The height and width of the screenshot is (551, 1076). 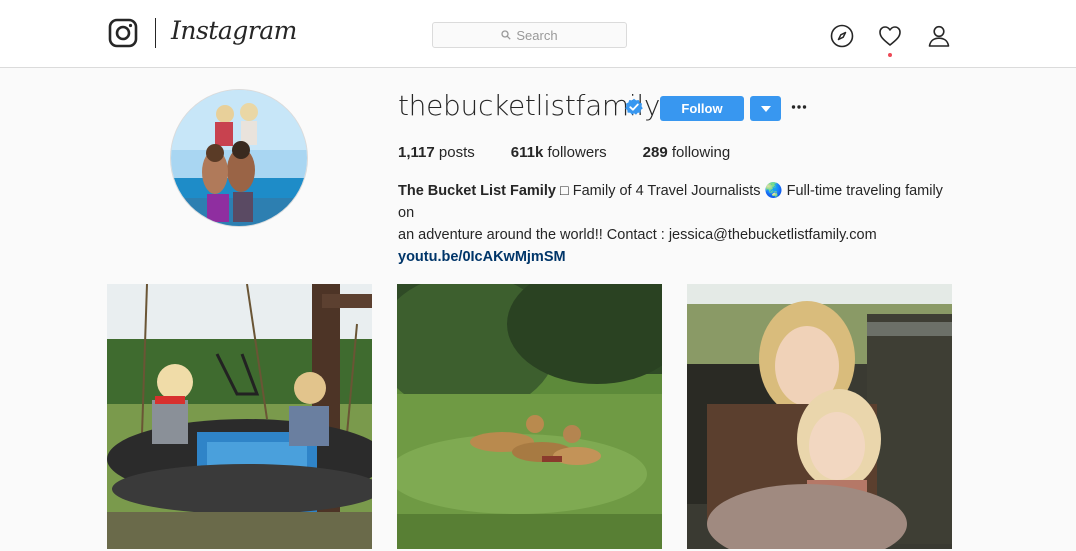 I want to click on bio-full-name: The Bucket List Family, so click(x=477, y=191).